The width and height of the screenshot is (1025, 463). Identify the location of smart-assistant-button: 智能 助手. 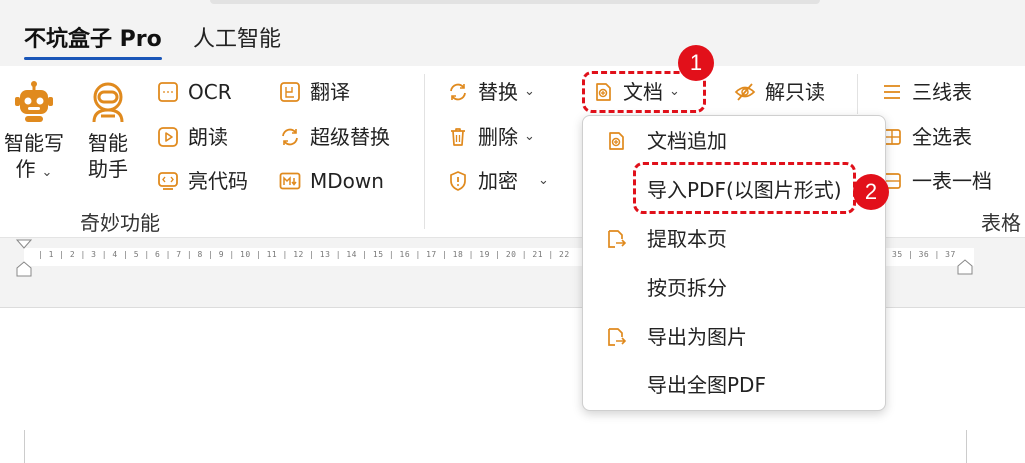
(108, 131).